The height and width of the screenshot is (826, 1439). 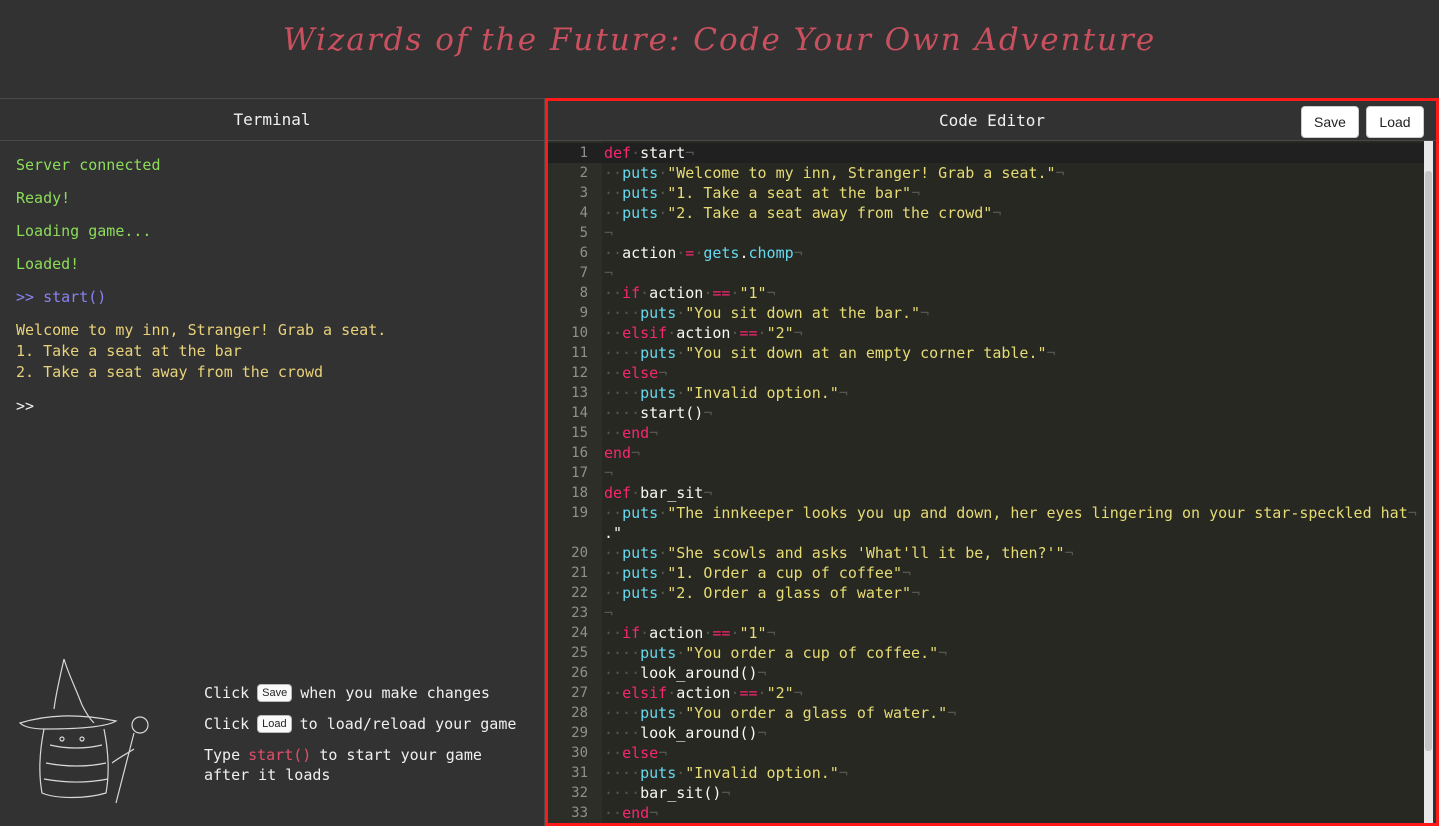 I want to click on line-number: 19, so click(x=579, y=513).